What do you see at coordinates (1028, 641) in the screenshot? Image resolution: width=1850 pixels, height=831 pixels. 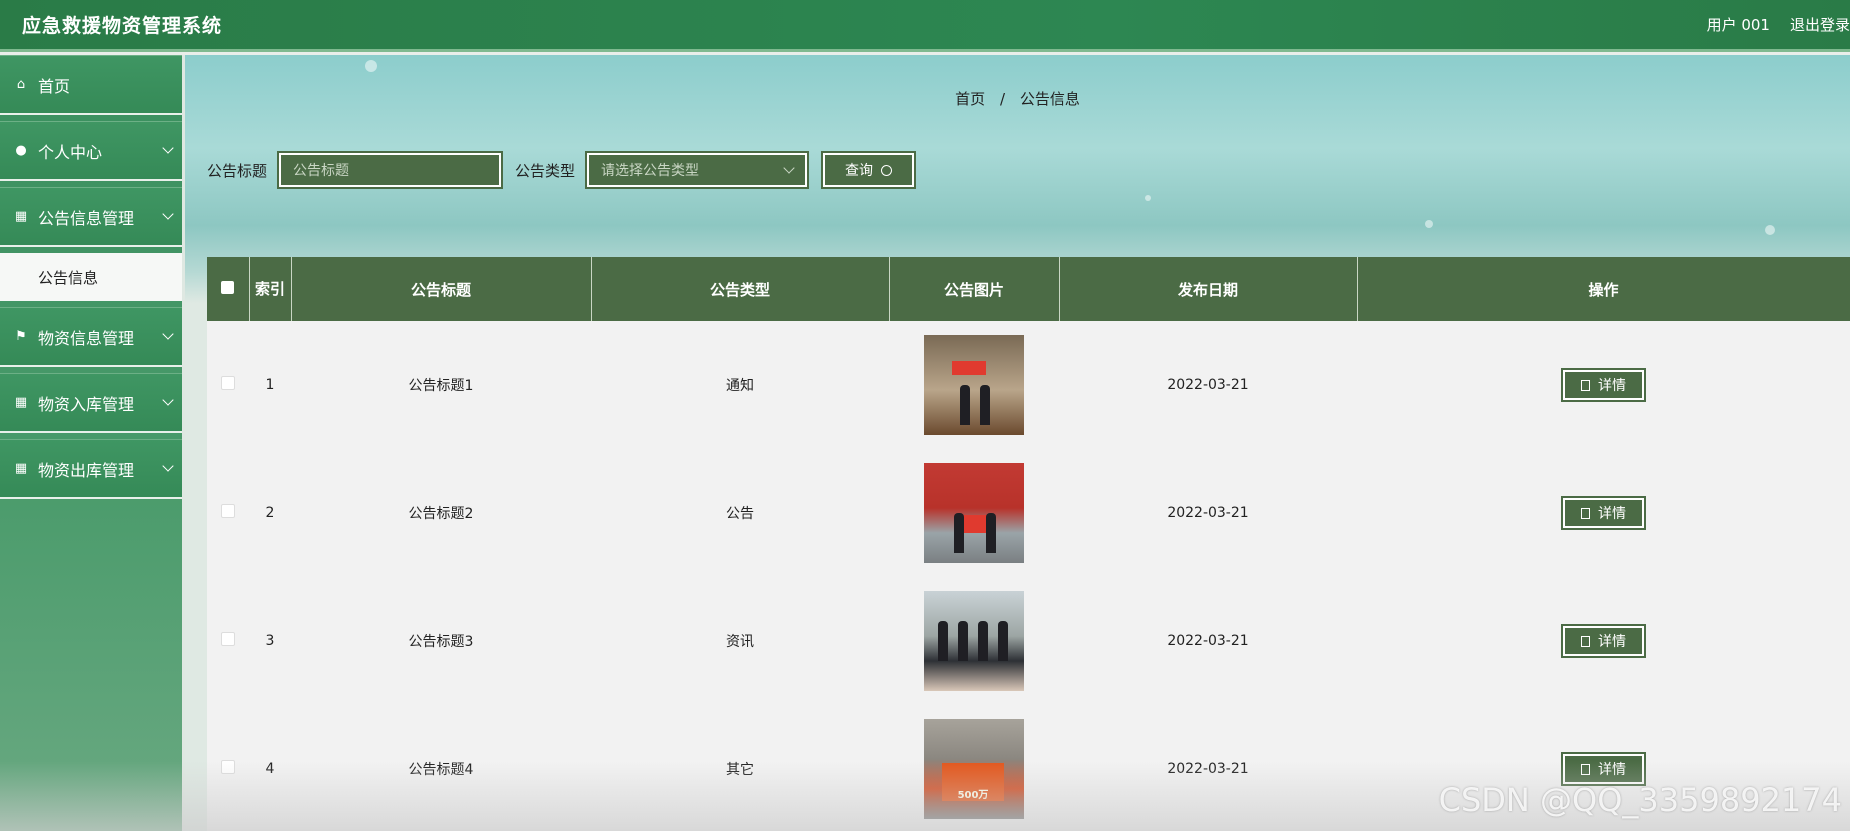 I see `table-row: 3 公告标题3 资讯 2022-03-21 详情` at bounding box center [1028, 641].